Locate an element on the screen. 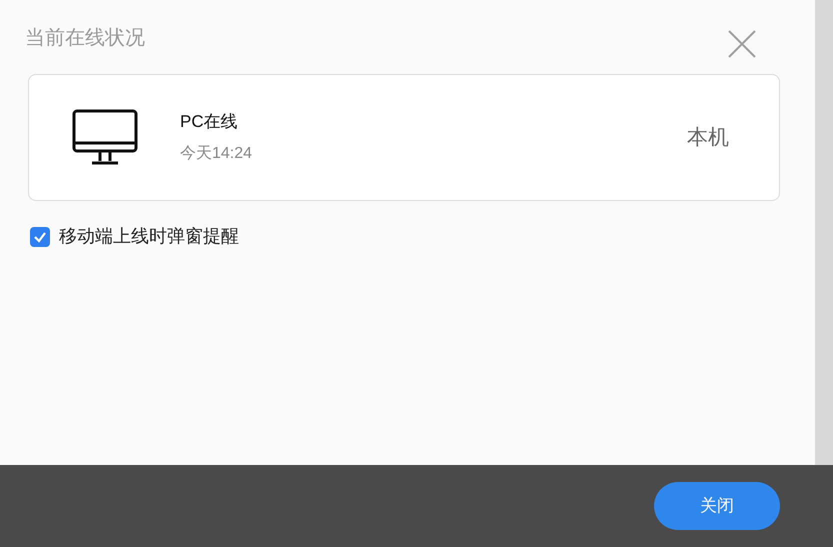 This screenshot has height=547, width=833. monitor-icon is located at coordinates (105, 137).